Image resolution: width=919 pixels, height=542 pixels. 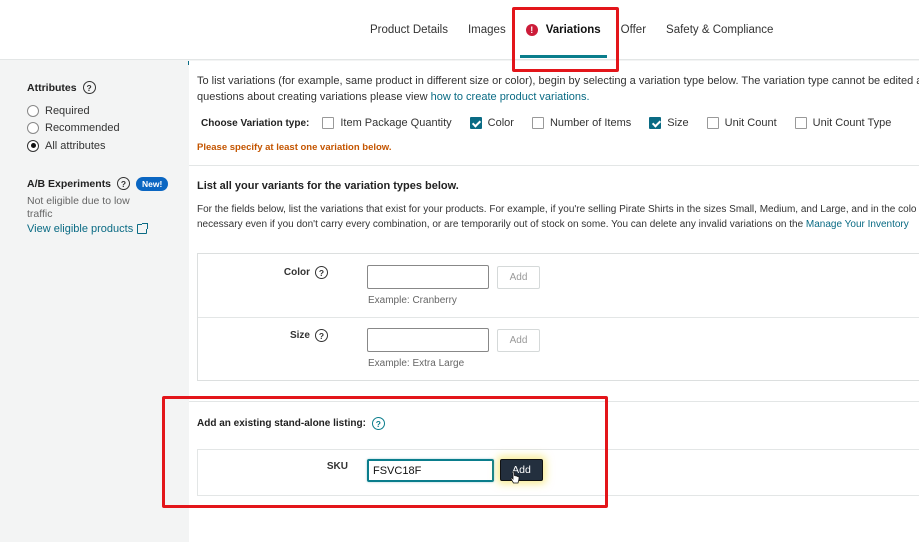 What do you see at coordinates (296, 272) in the screenshot?
I see `field-label-text: Color` at bounding box center [296, 272].